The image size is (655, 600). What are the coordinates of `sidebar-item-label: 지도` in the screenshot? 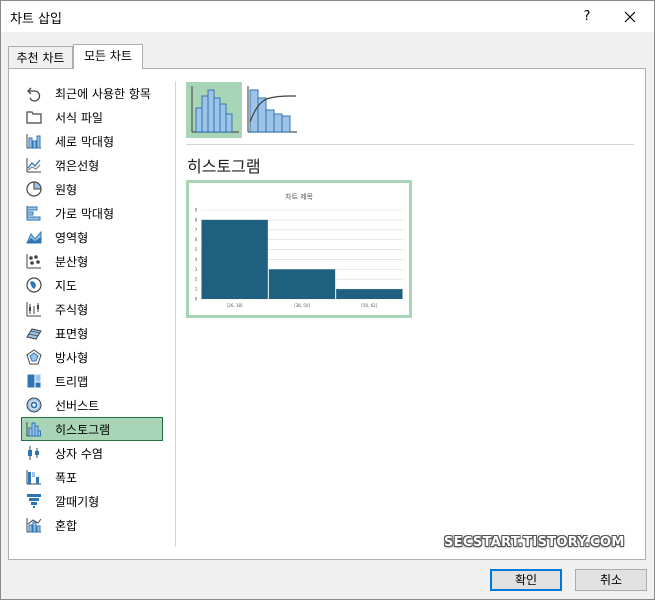 It's located at (66, 285).